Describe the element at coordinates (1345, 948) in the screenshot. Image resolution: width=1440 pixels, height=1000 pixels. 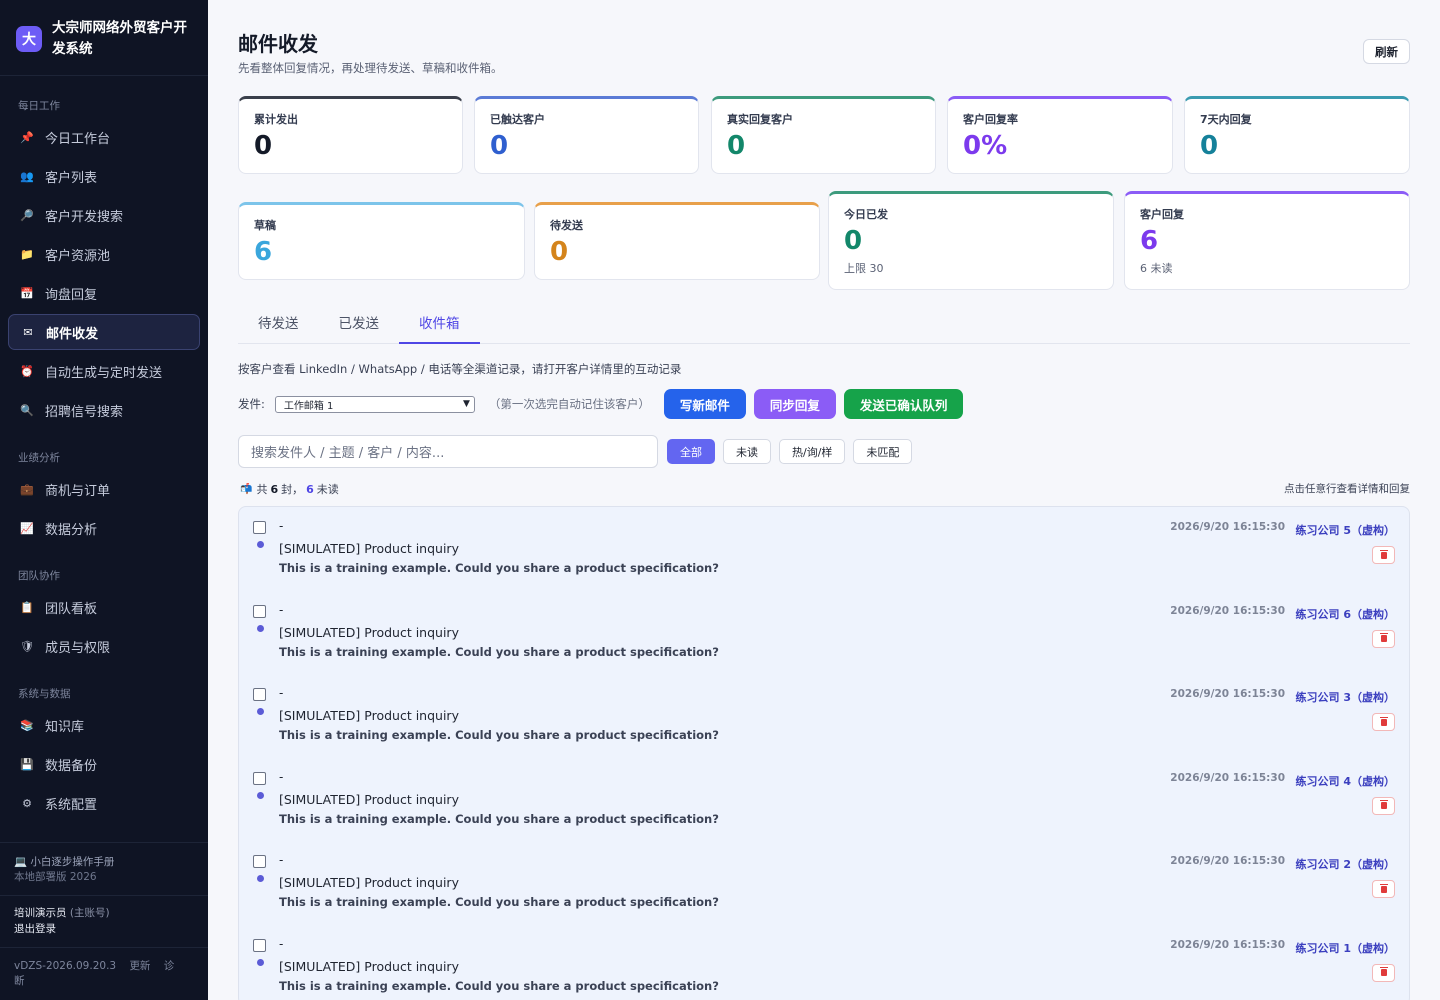
I see `mail-customer-link: 练习公司 1（虚构）` at that location.